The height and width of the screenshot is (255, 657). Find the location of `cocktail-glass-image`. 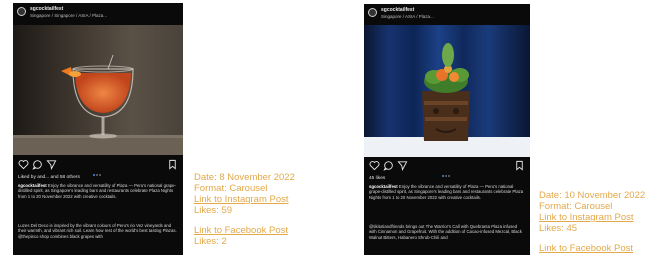

cocktail-glass-image is located at coordinates (98, 90).